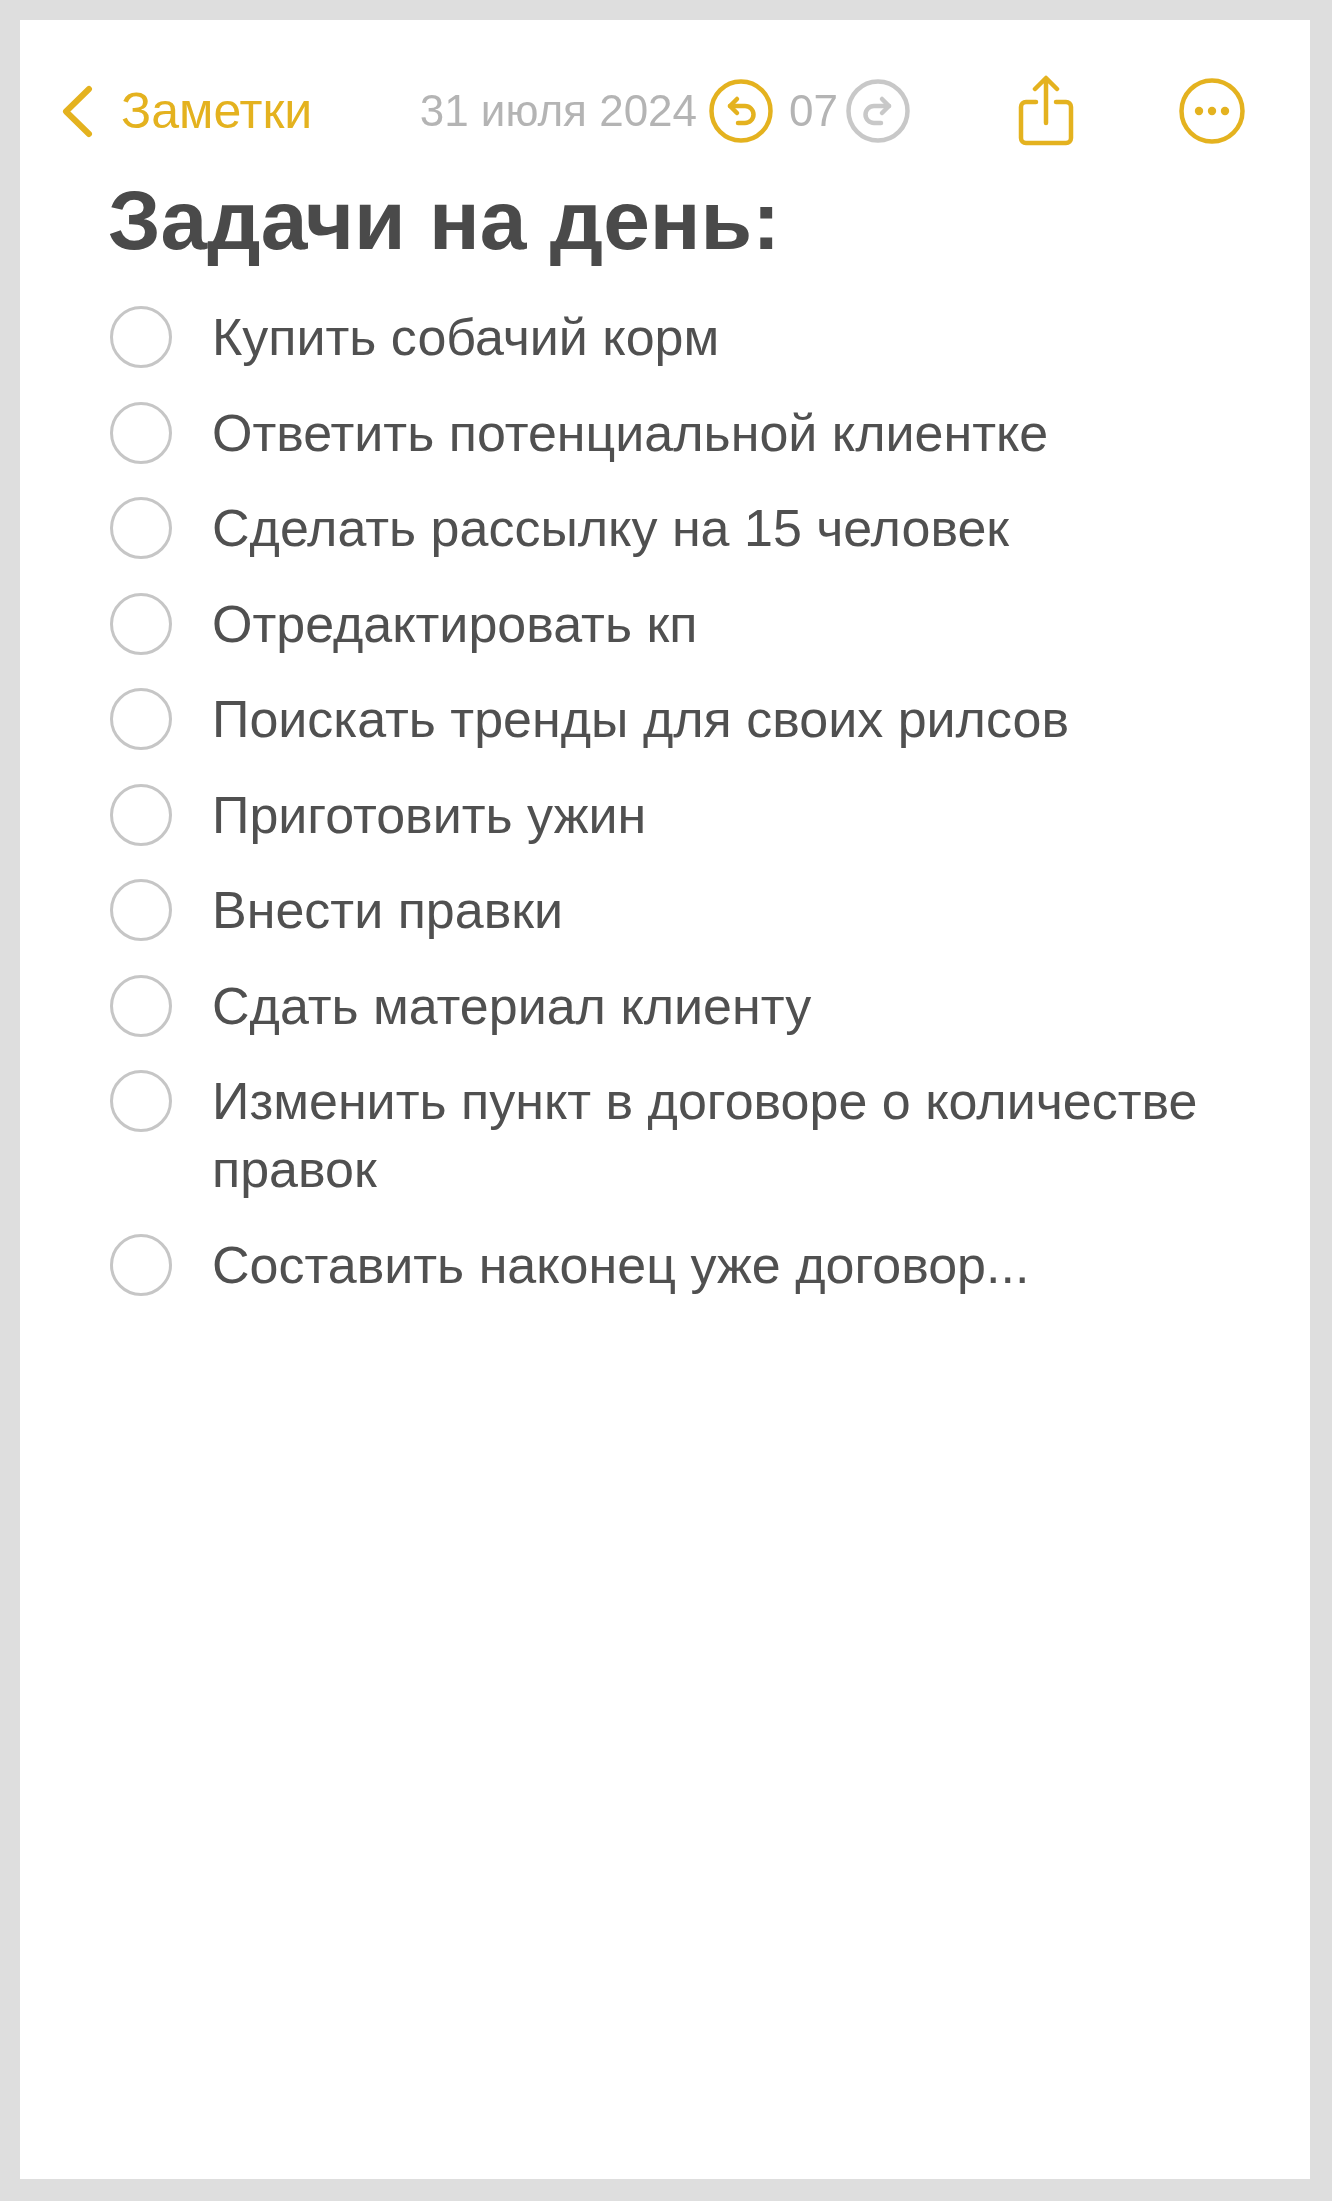 Image resolution: width=1332 pixels, height=2201 pixels. What do you see at coordinates (466, 337) in the screenshot?
I see `checklist-item-text: Купить собачий корм` at bounding box center [466, 337].